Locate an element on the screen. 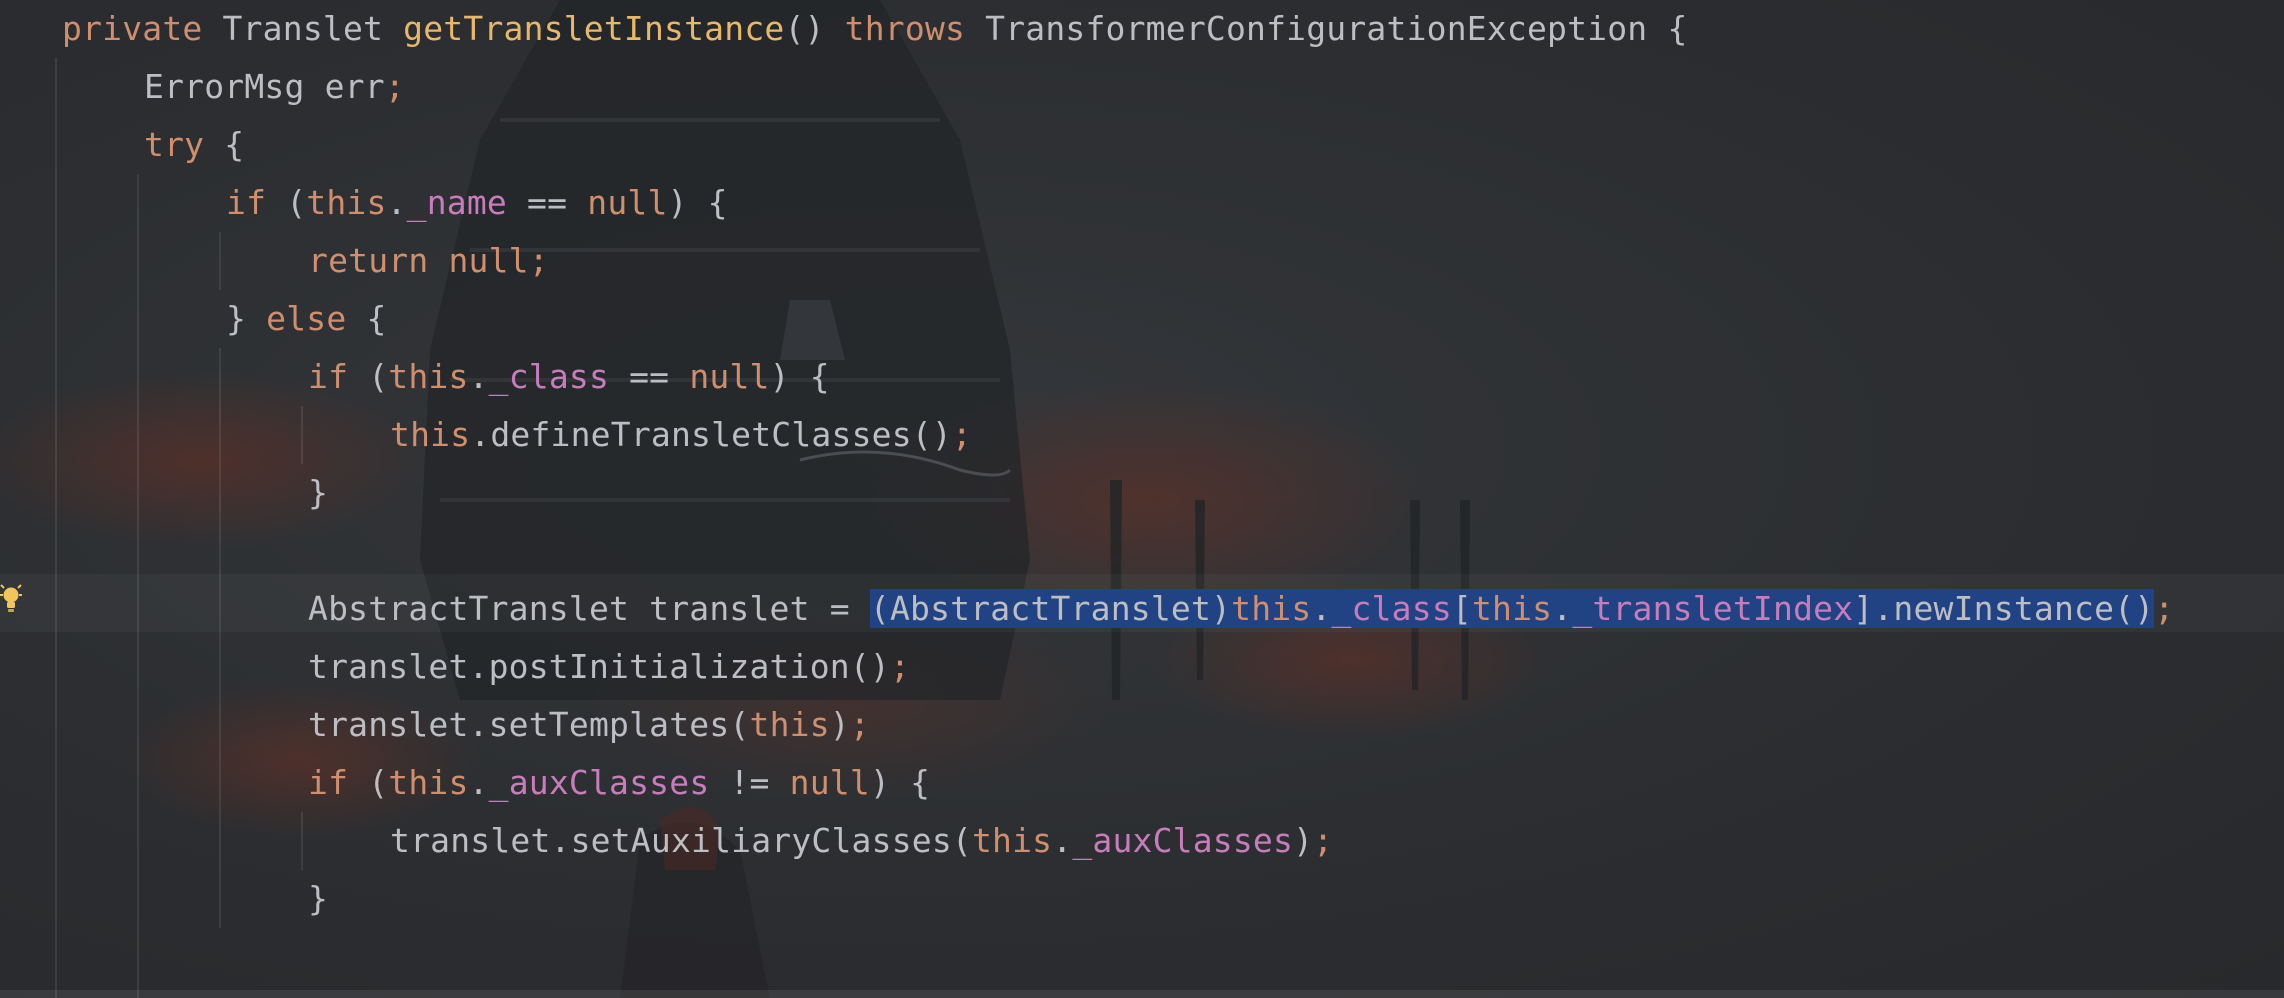 The width and height of the screenshot is (2284, 998). code-line-12: translet.postInitialization(); is located at coordinates (609, 667).